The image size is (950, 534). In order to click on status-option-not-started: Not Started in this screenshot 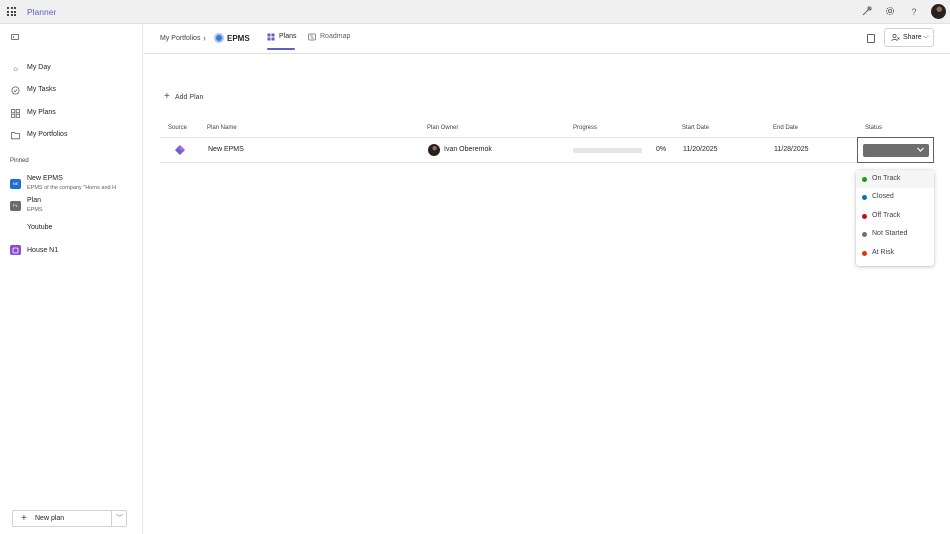, I will do `click(895, 234)`.